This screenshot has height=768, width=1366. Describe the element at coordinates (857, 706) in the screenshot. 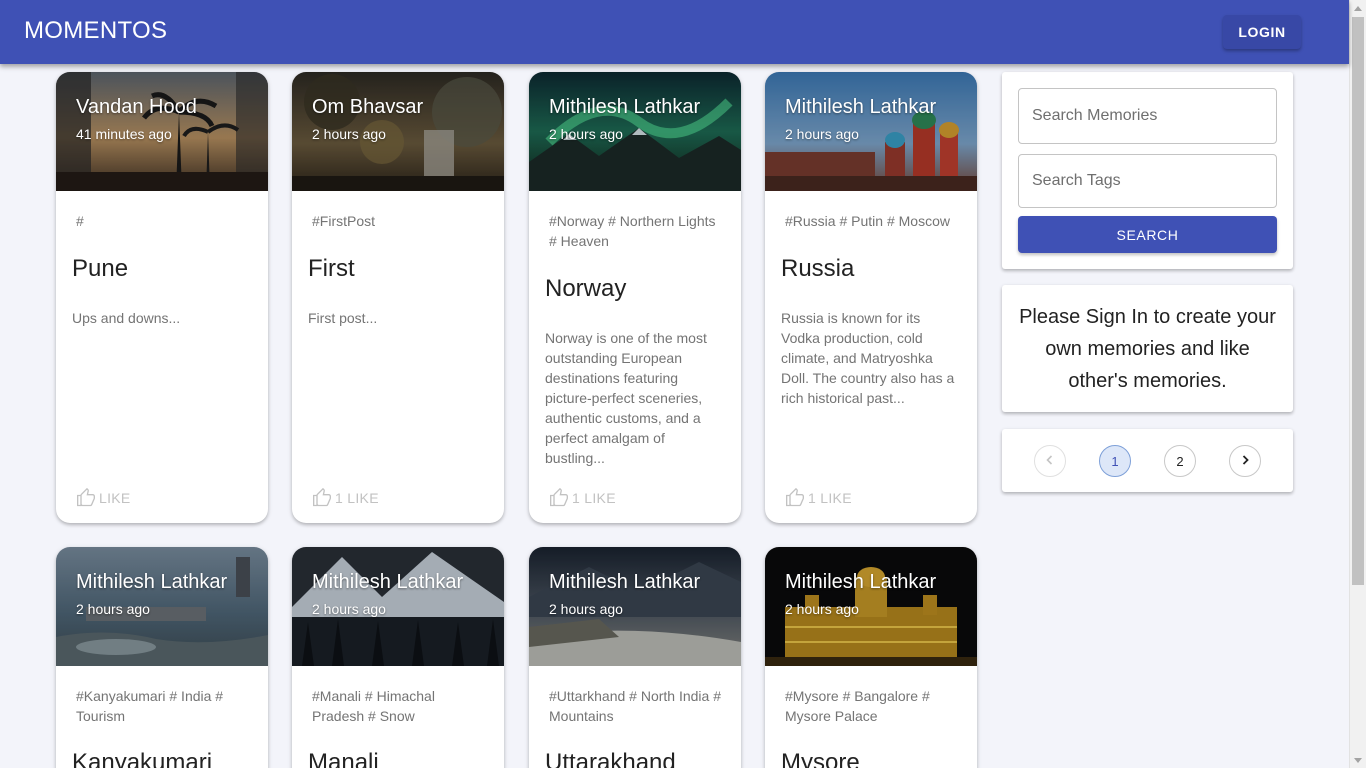

I see `post-tags: #Mysore # Bangalore # Mysore Palace` at that location.